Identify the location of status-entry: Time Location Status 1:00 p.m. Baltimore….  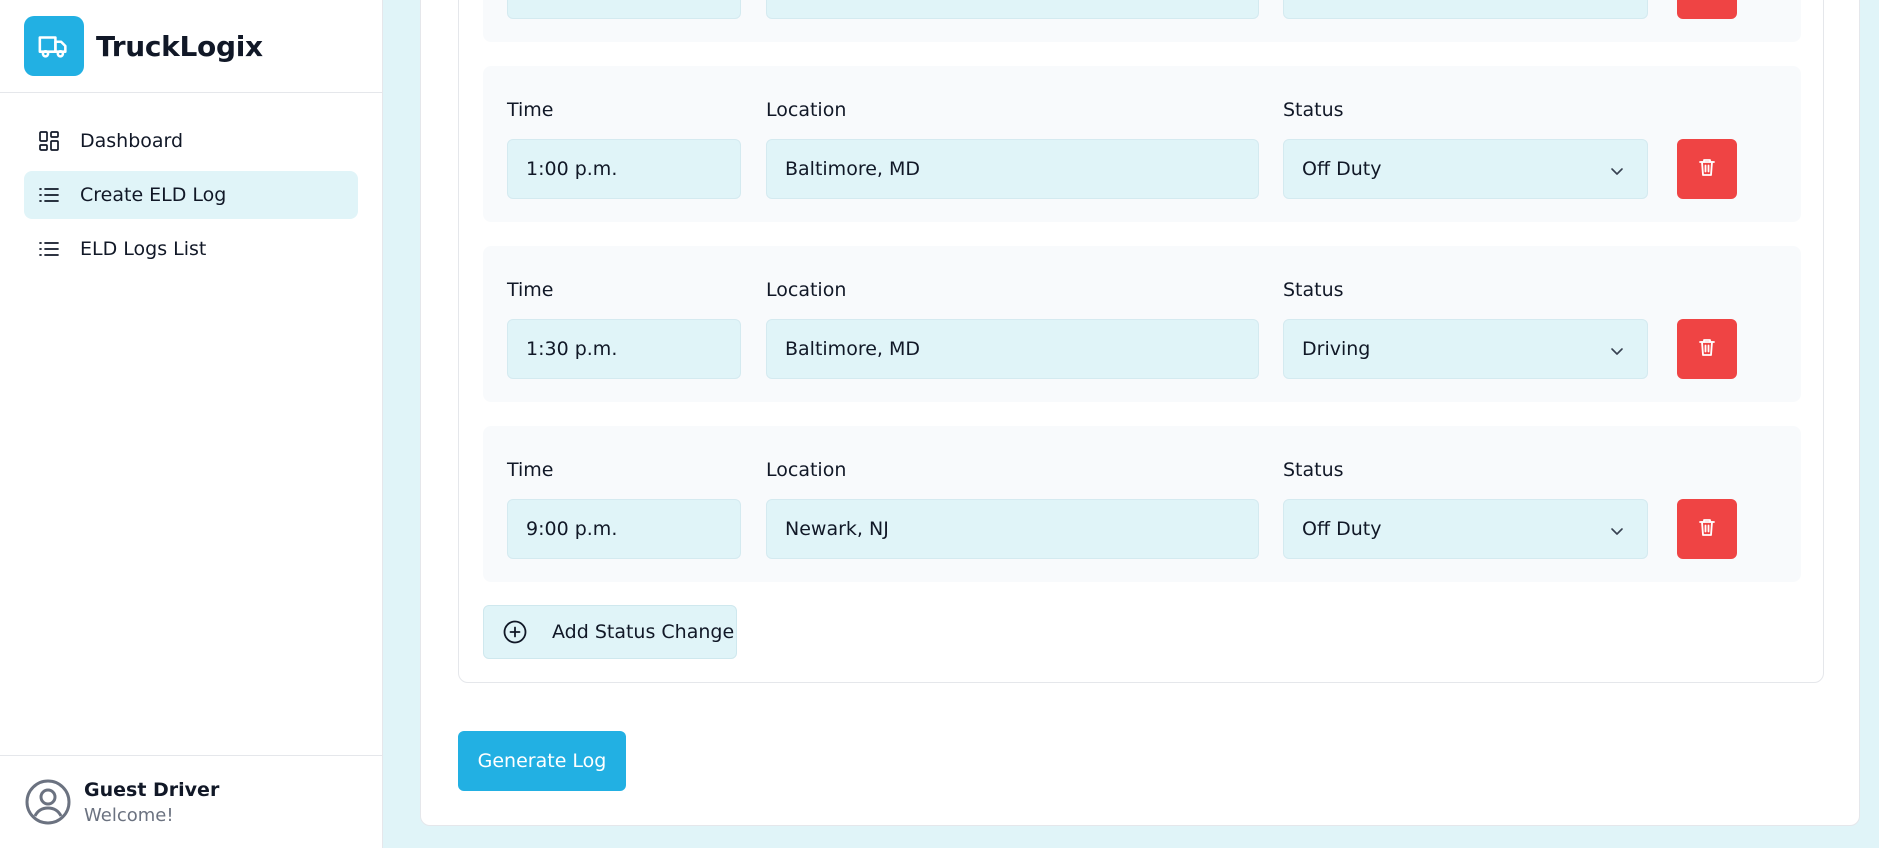
(1142, 144).